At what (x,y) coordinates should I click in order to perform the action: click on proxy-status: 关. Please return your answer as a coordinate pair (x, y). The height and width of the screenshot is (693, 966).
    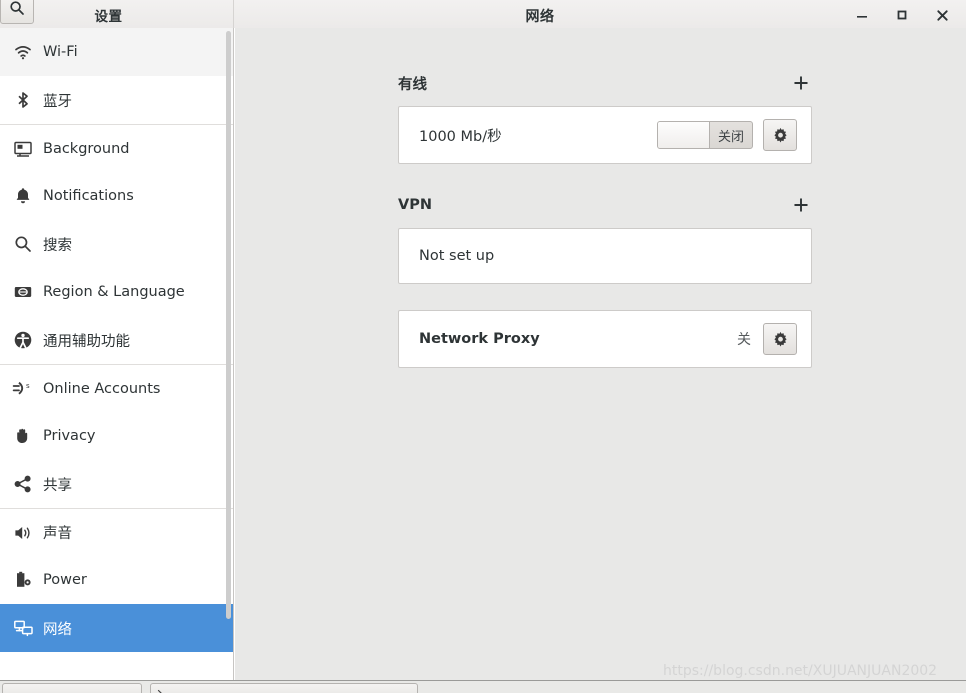
    Looking at the image, I should click on (744, 340).